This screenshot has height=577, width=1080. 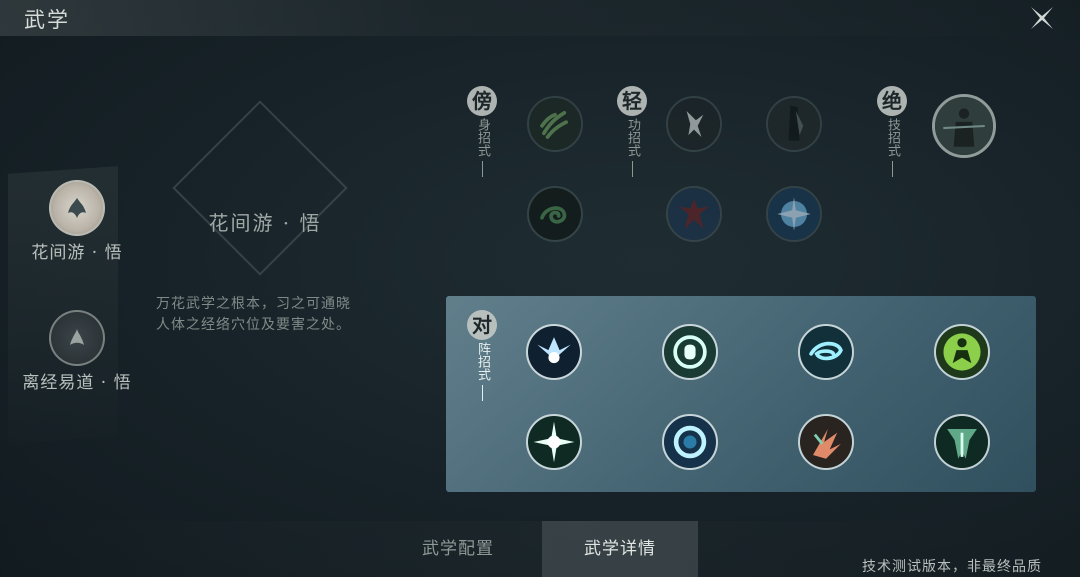 I want to click on detail-emblem-frame, so click(x=260, y=188).